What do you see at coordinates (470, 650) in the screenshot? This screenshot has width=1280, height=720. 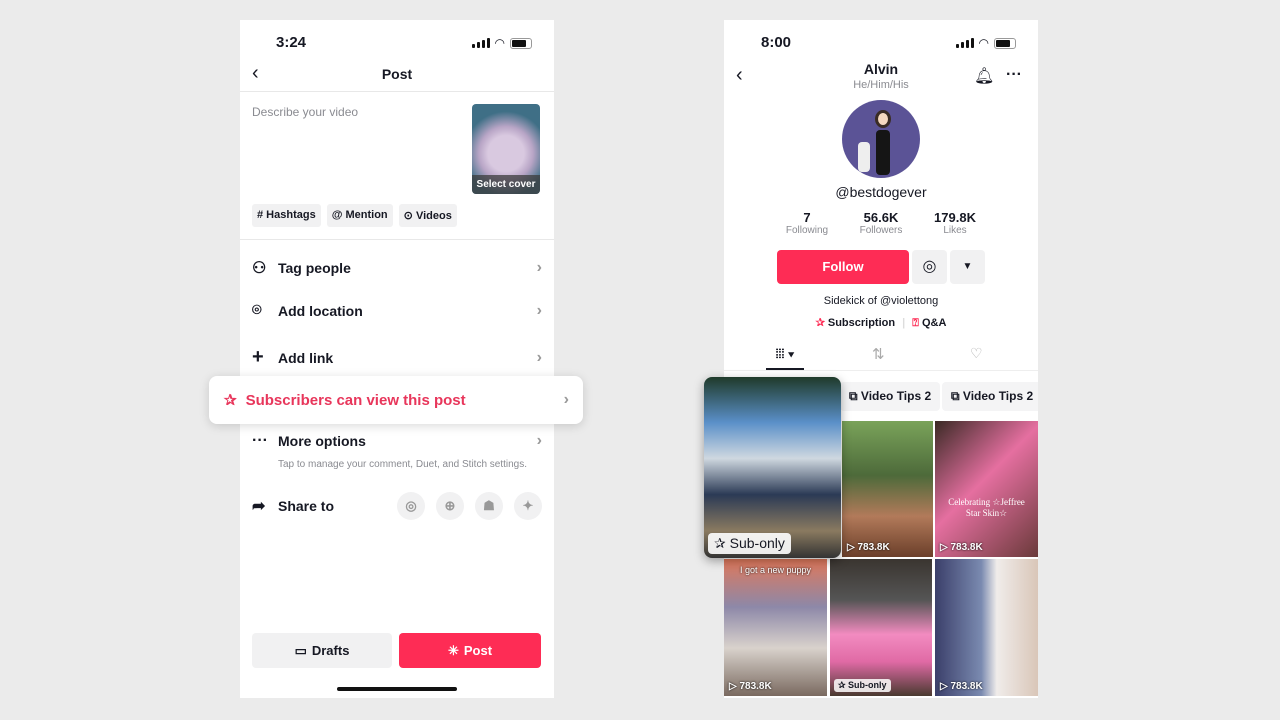 I see `post-button: ✳ Post` at bounding box center [470, 650].